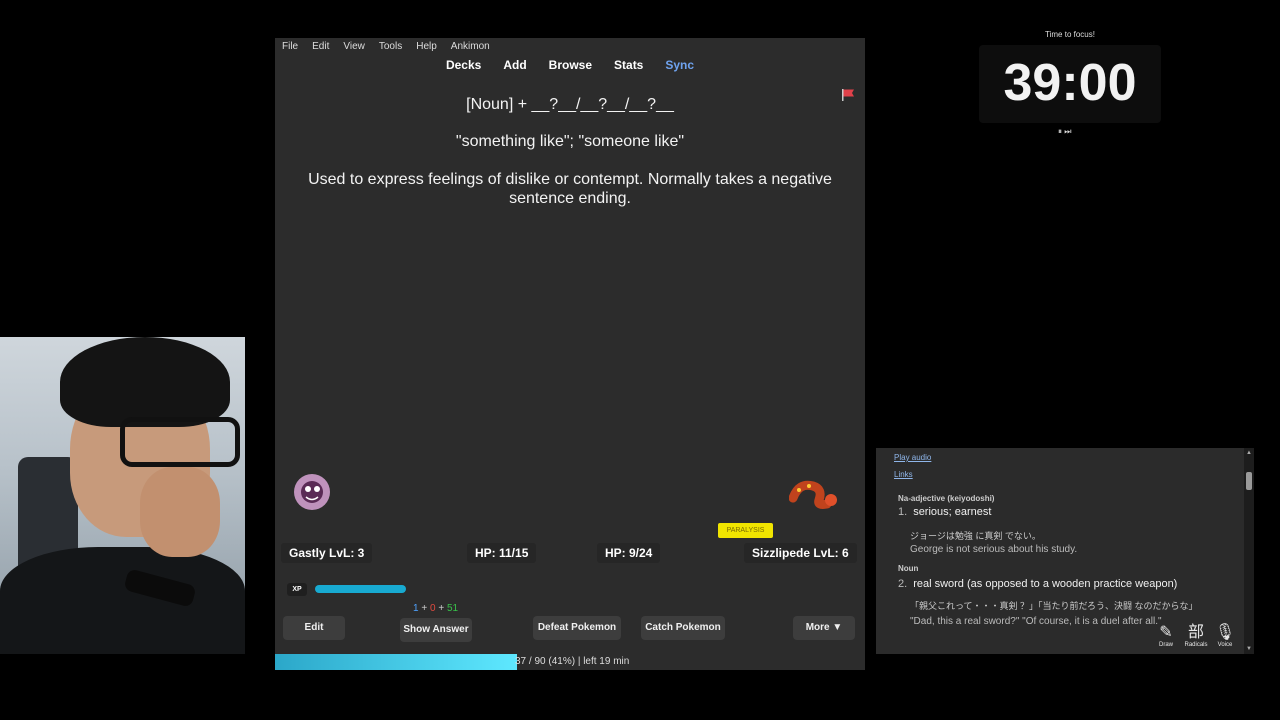 The image size is (1280, 720). Describe the element at coordinates (416, 608) in the screenshot. I see `new-count: 1` at that location.